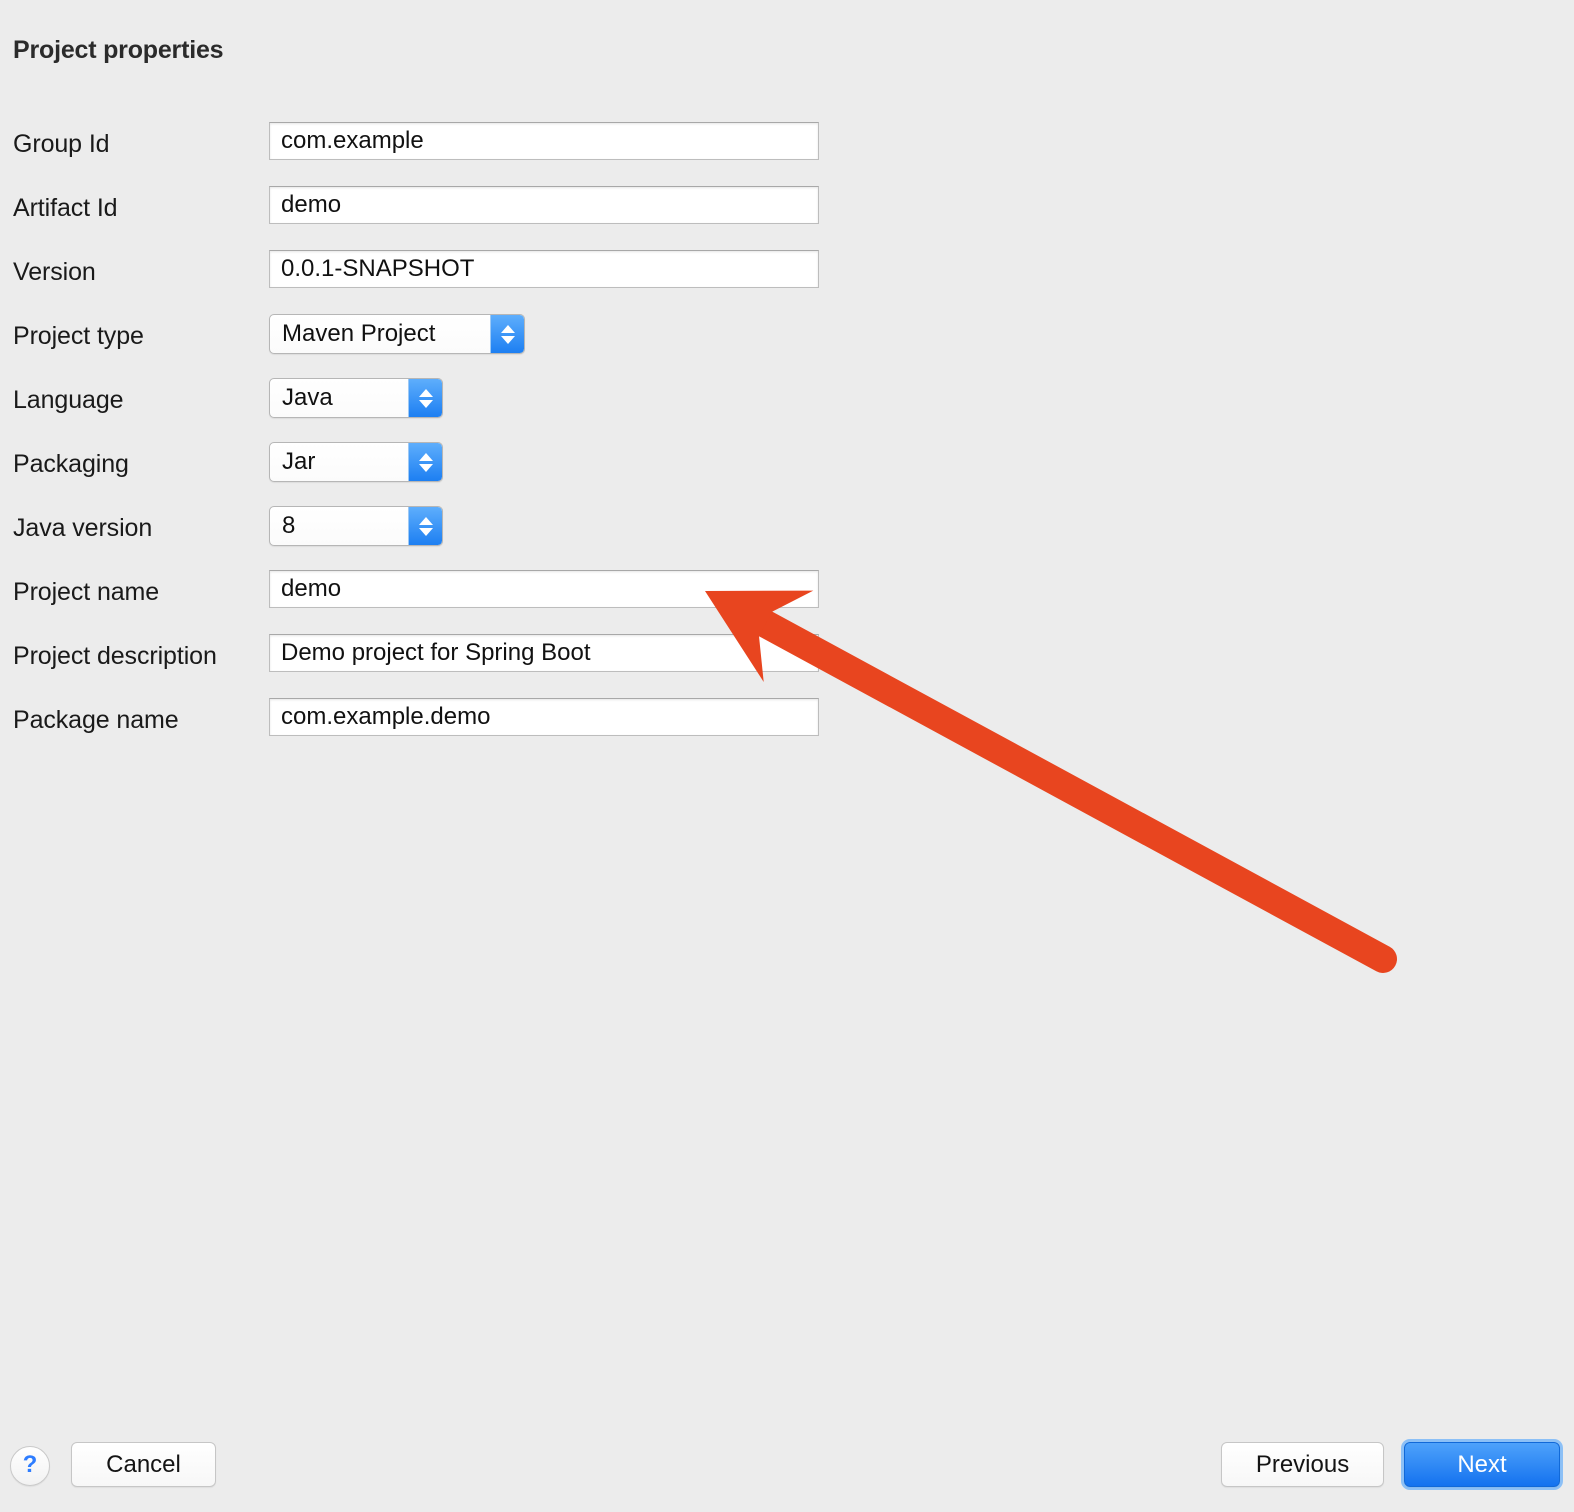  Describe the element at coordinates (450, 538) in the screenshot. I see `form-row: Java version 8` at that location.